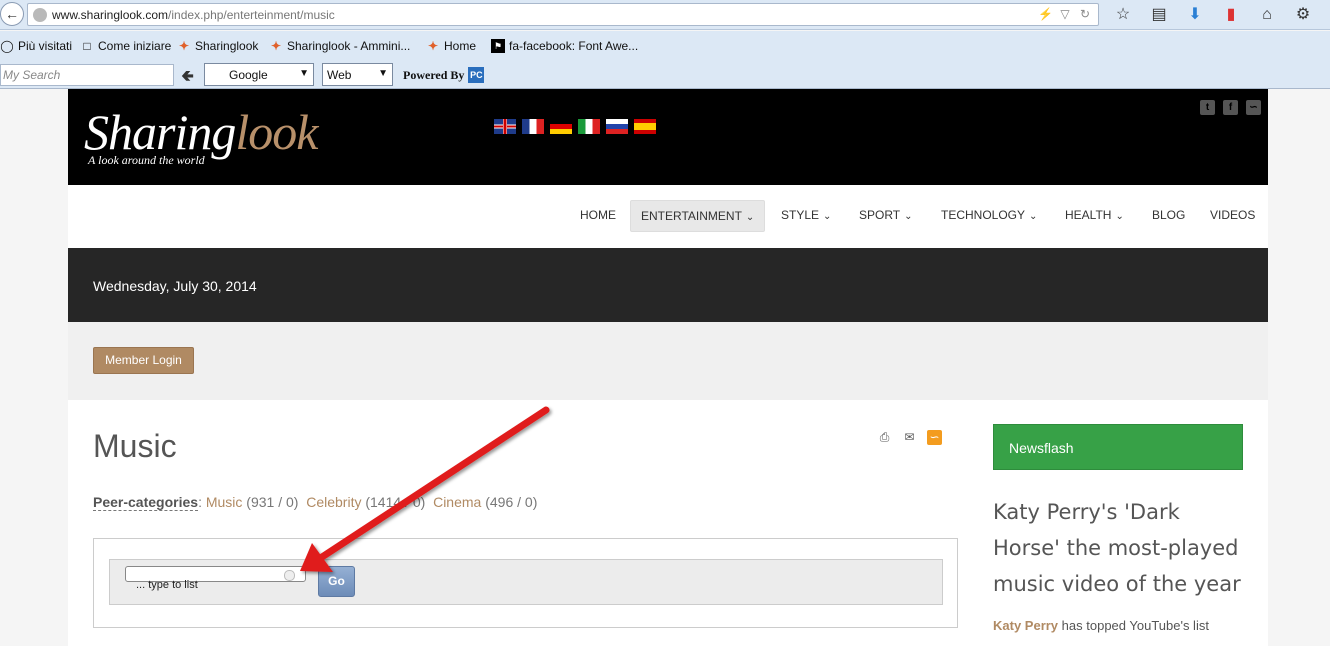 The width and height of the screenshot is (1330, 646). I want to click on clipboard-icon: ▤, so click(1159, 15).